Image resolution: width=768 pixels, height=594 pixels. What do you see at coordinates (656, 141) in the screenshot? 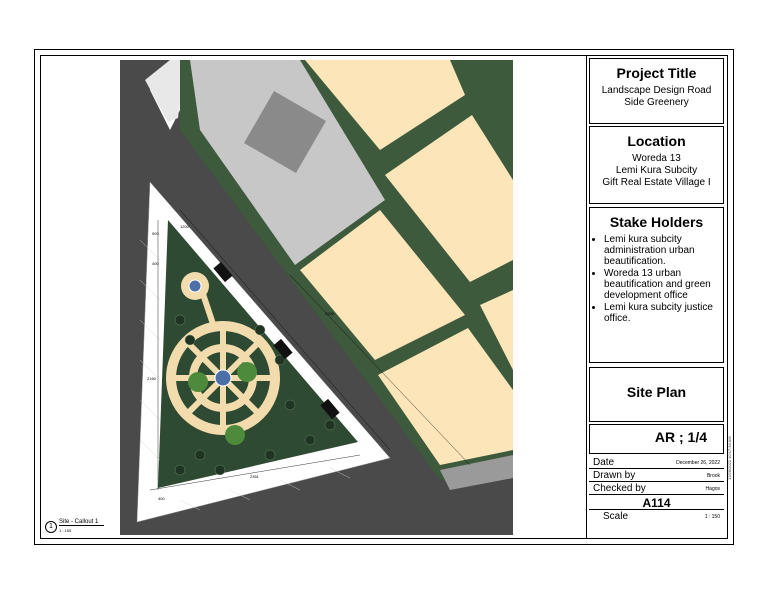
I see `location-heading: Location` at bounding box center [656, 141].